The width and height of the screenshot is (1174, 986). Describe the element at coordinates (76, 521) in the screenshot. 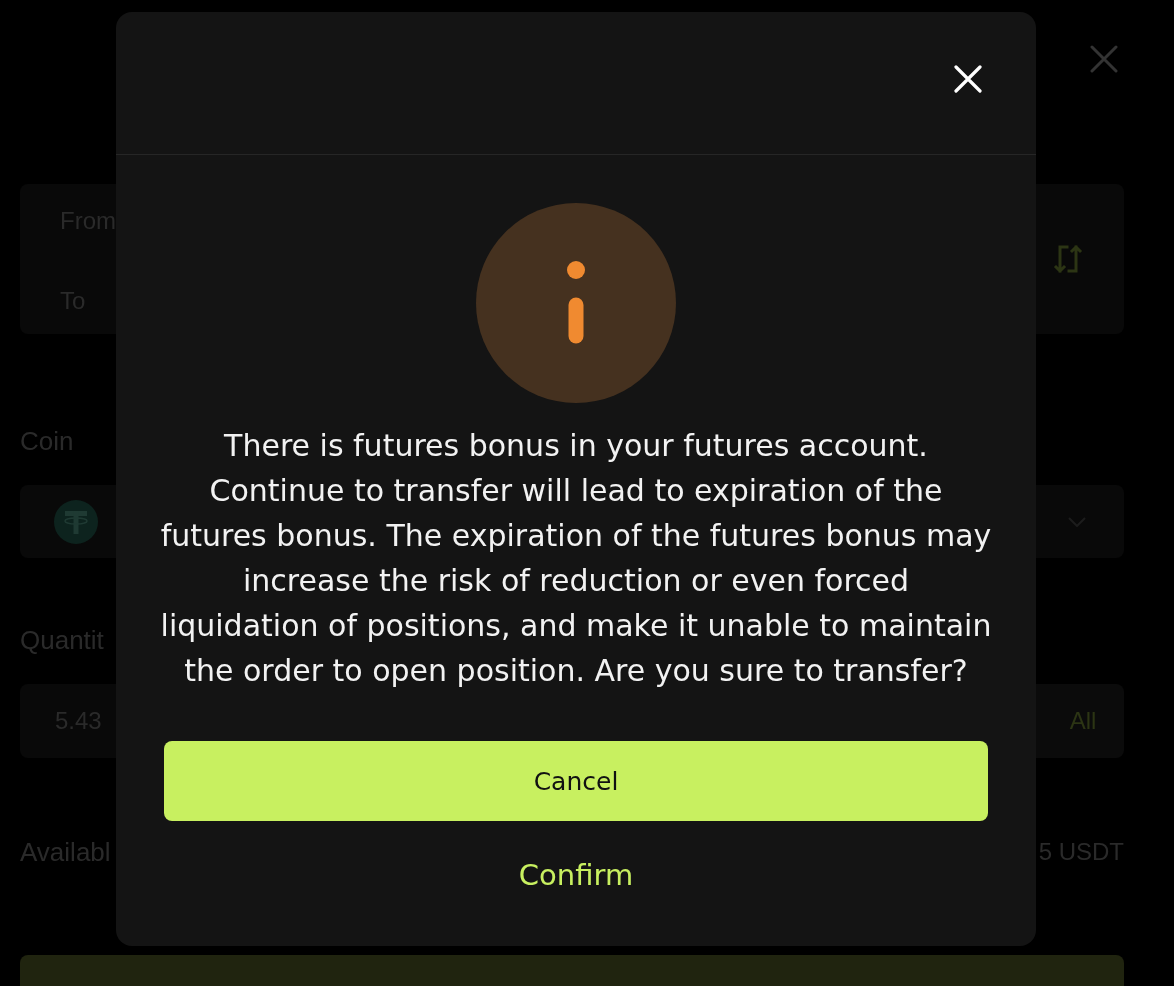

I see `coin-icon` at that location.